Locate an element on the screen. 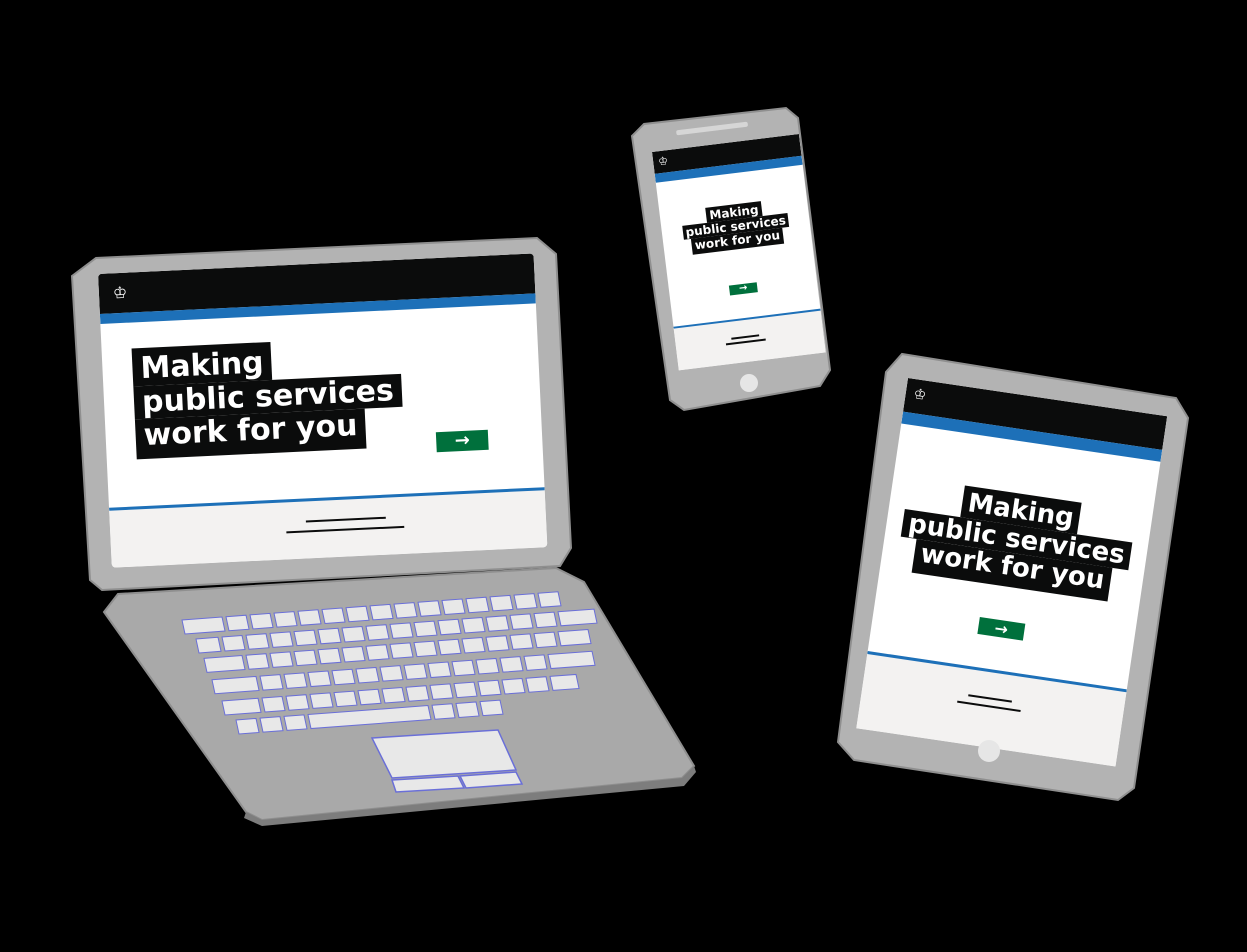 This screenshot has width=1247, height=952. footer-rule is located at coordinates (997, 672).